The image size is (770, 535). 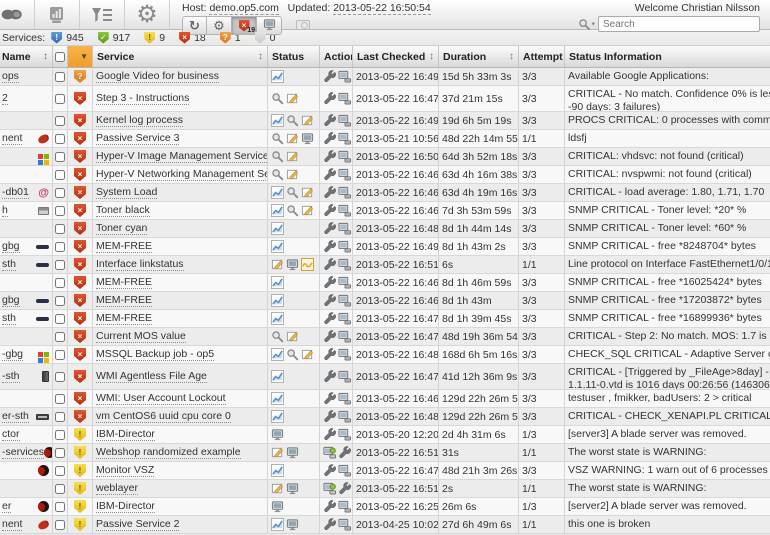 What do you see at coordinates (11, 246) in the screenshot?
I see `host-link: gbg` at bounding box center [11, 246].